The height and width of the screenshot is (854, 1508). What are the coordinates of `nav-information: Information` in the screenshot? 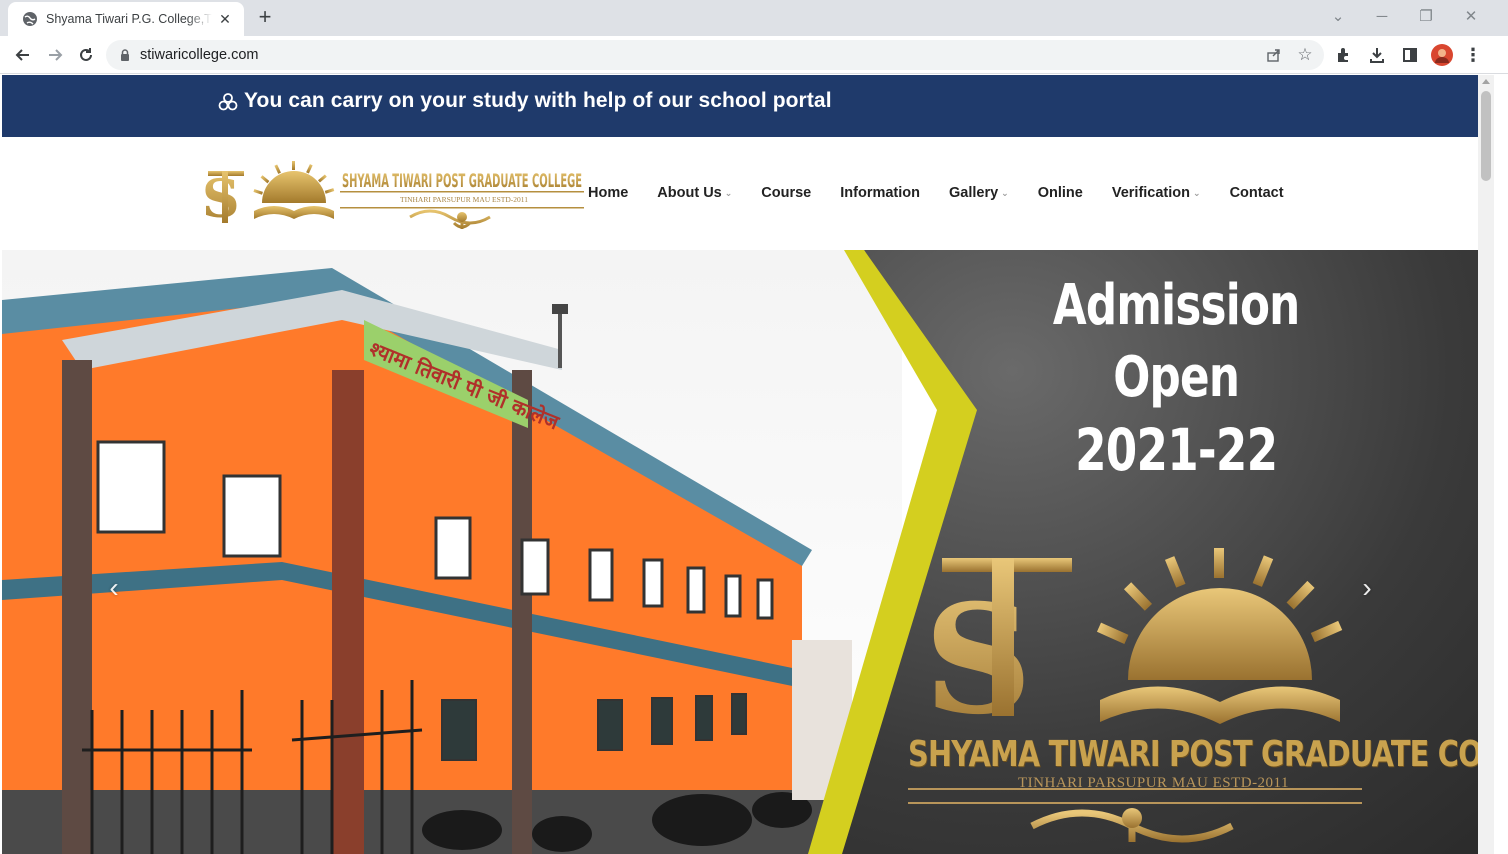 It's located at (880, 193).